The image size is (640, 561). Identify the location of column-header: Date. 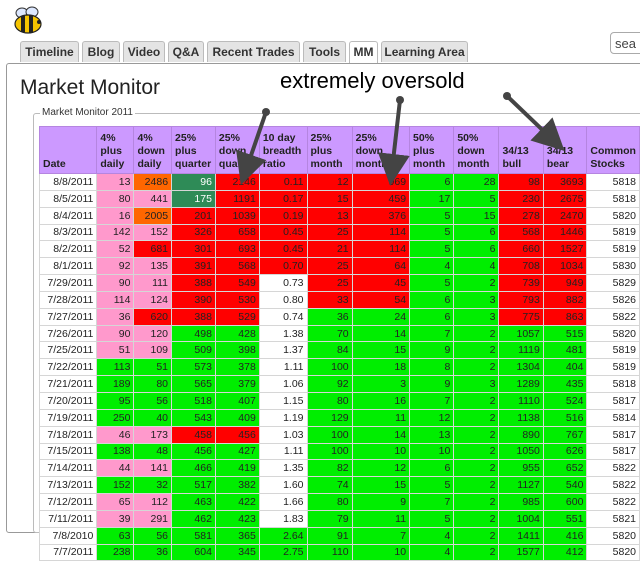
(68, 150).